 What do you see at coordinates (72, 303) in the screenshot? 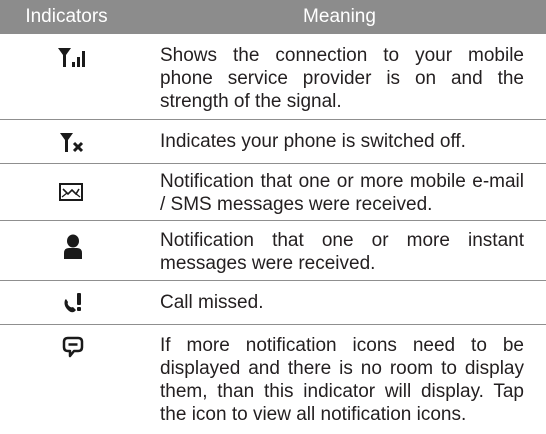
I see `missed-call-icon` at bounding box center [72, 303].